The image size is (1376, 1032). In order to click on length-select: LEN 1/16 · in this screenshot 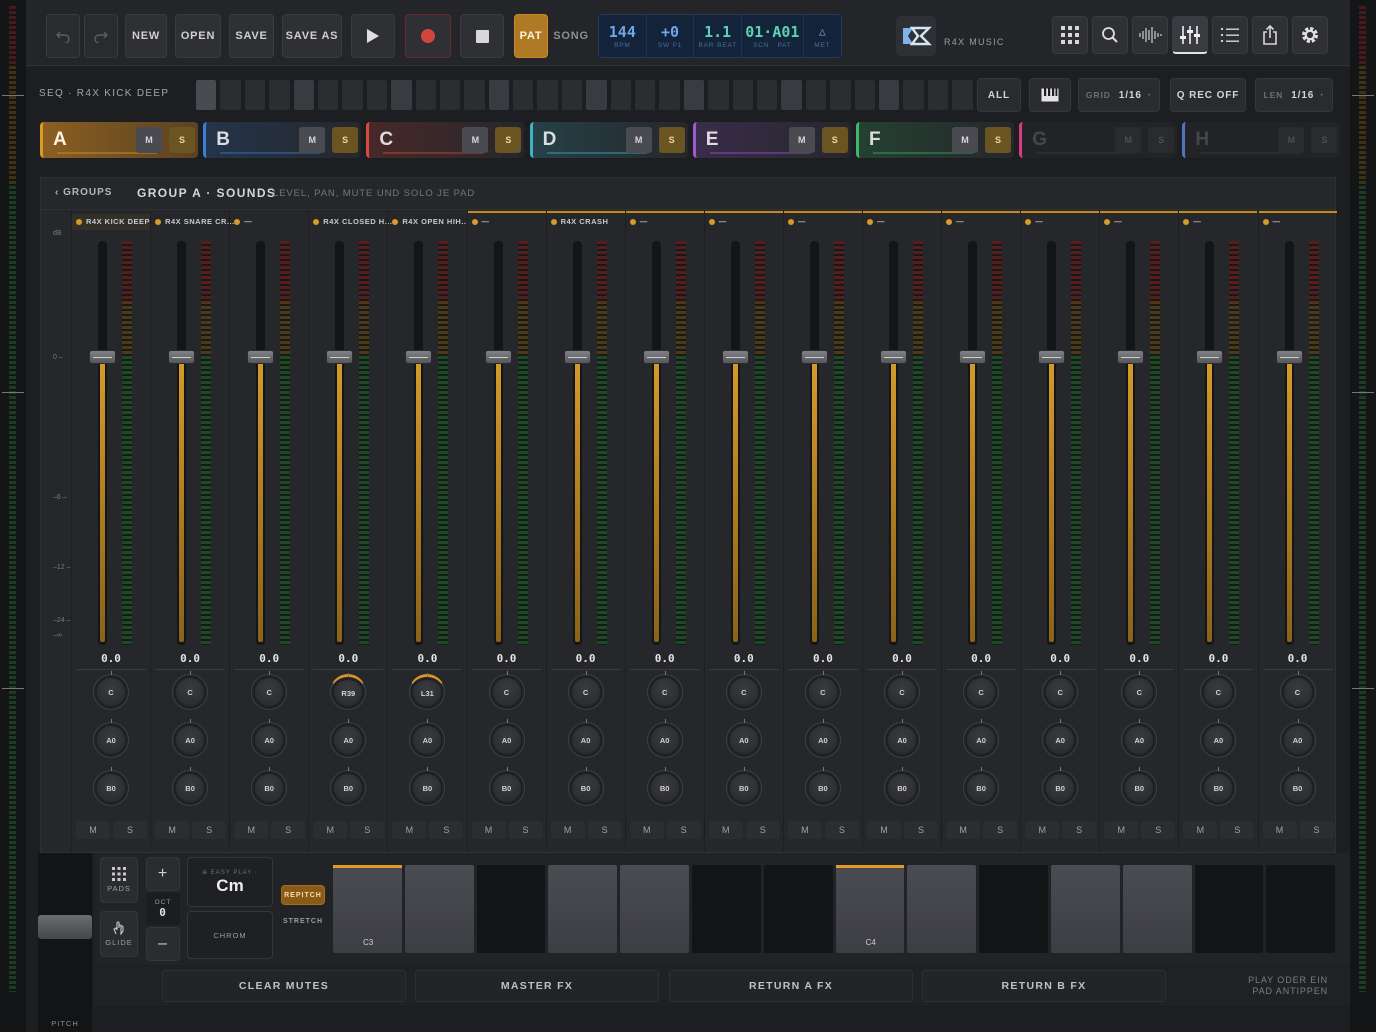, I will do `click(1294, 95)`.